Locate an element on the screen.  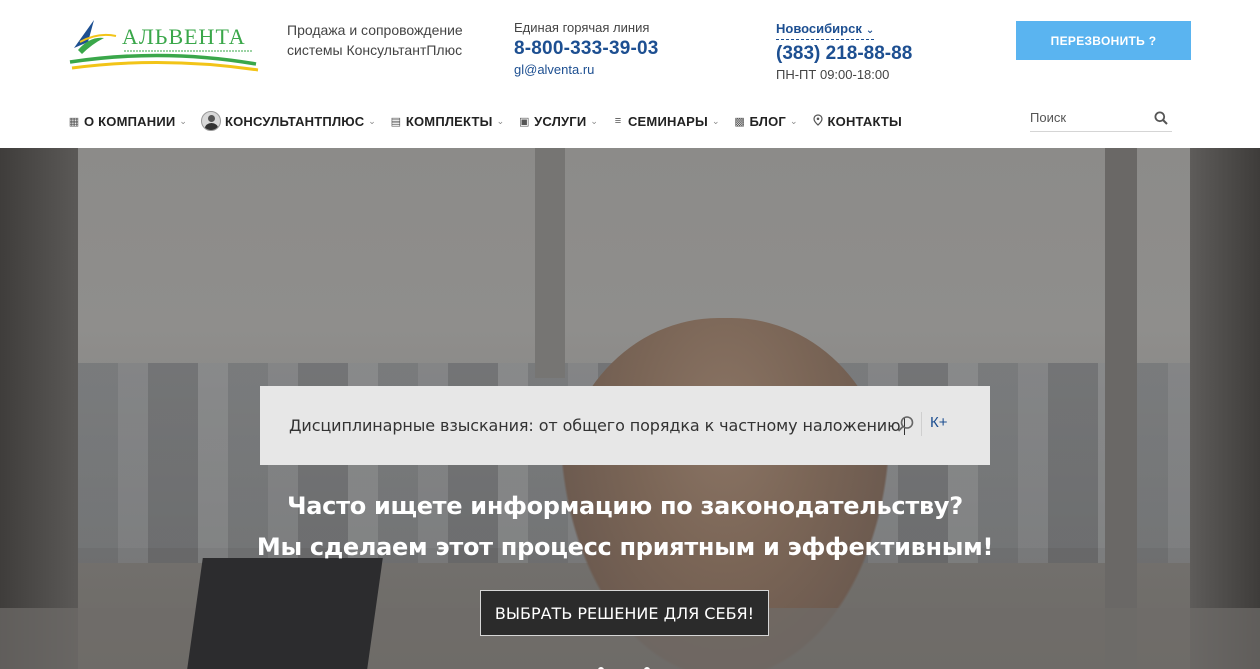
nav-item-label: КОНСУЛЬТАНТПЛЮС is located at coordinates (294, 121).